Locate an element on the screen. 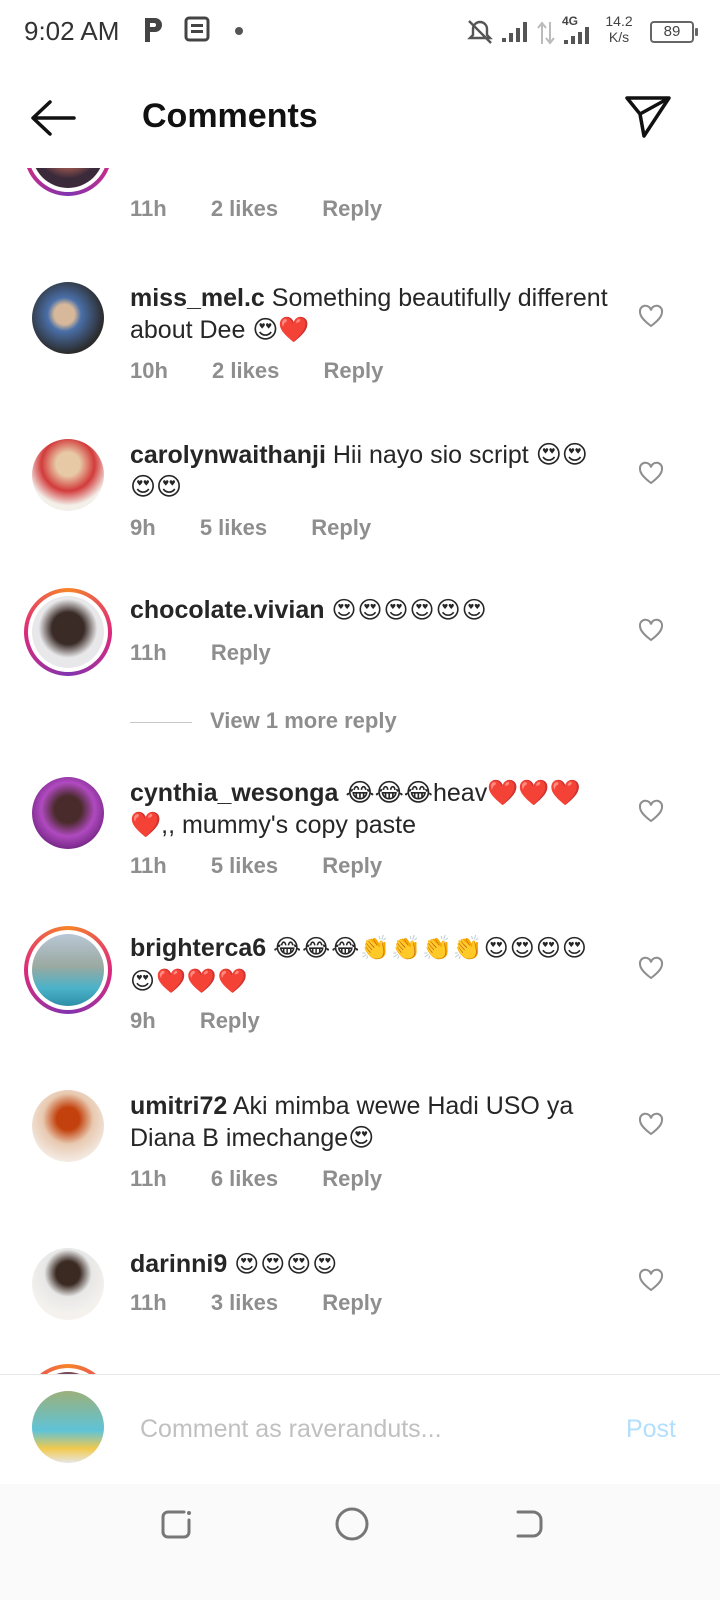 Image resolution: width=720 pixels, height=1600 pixels. comment-item: ❤️❤️ 11h 2 likes Reply is located at coordinates (360, 208).